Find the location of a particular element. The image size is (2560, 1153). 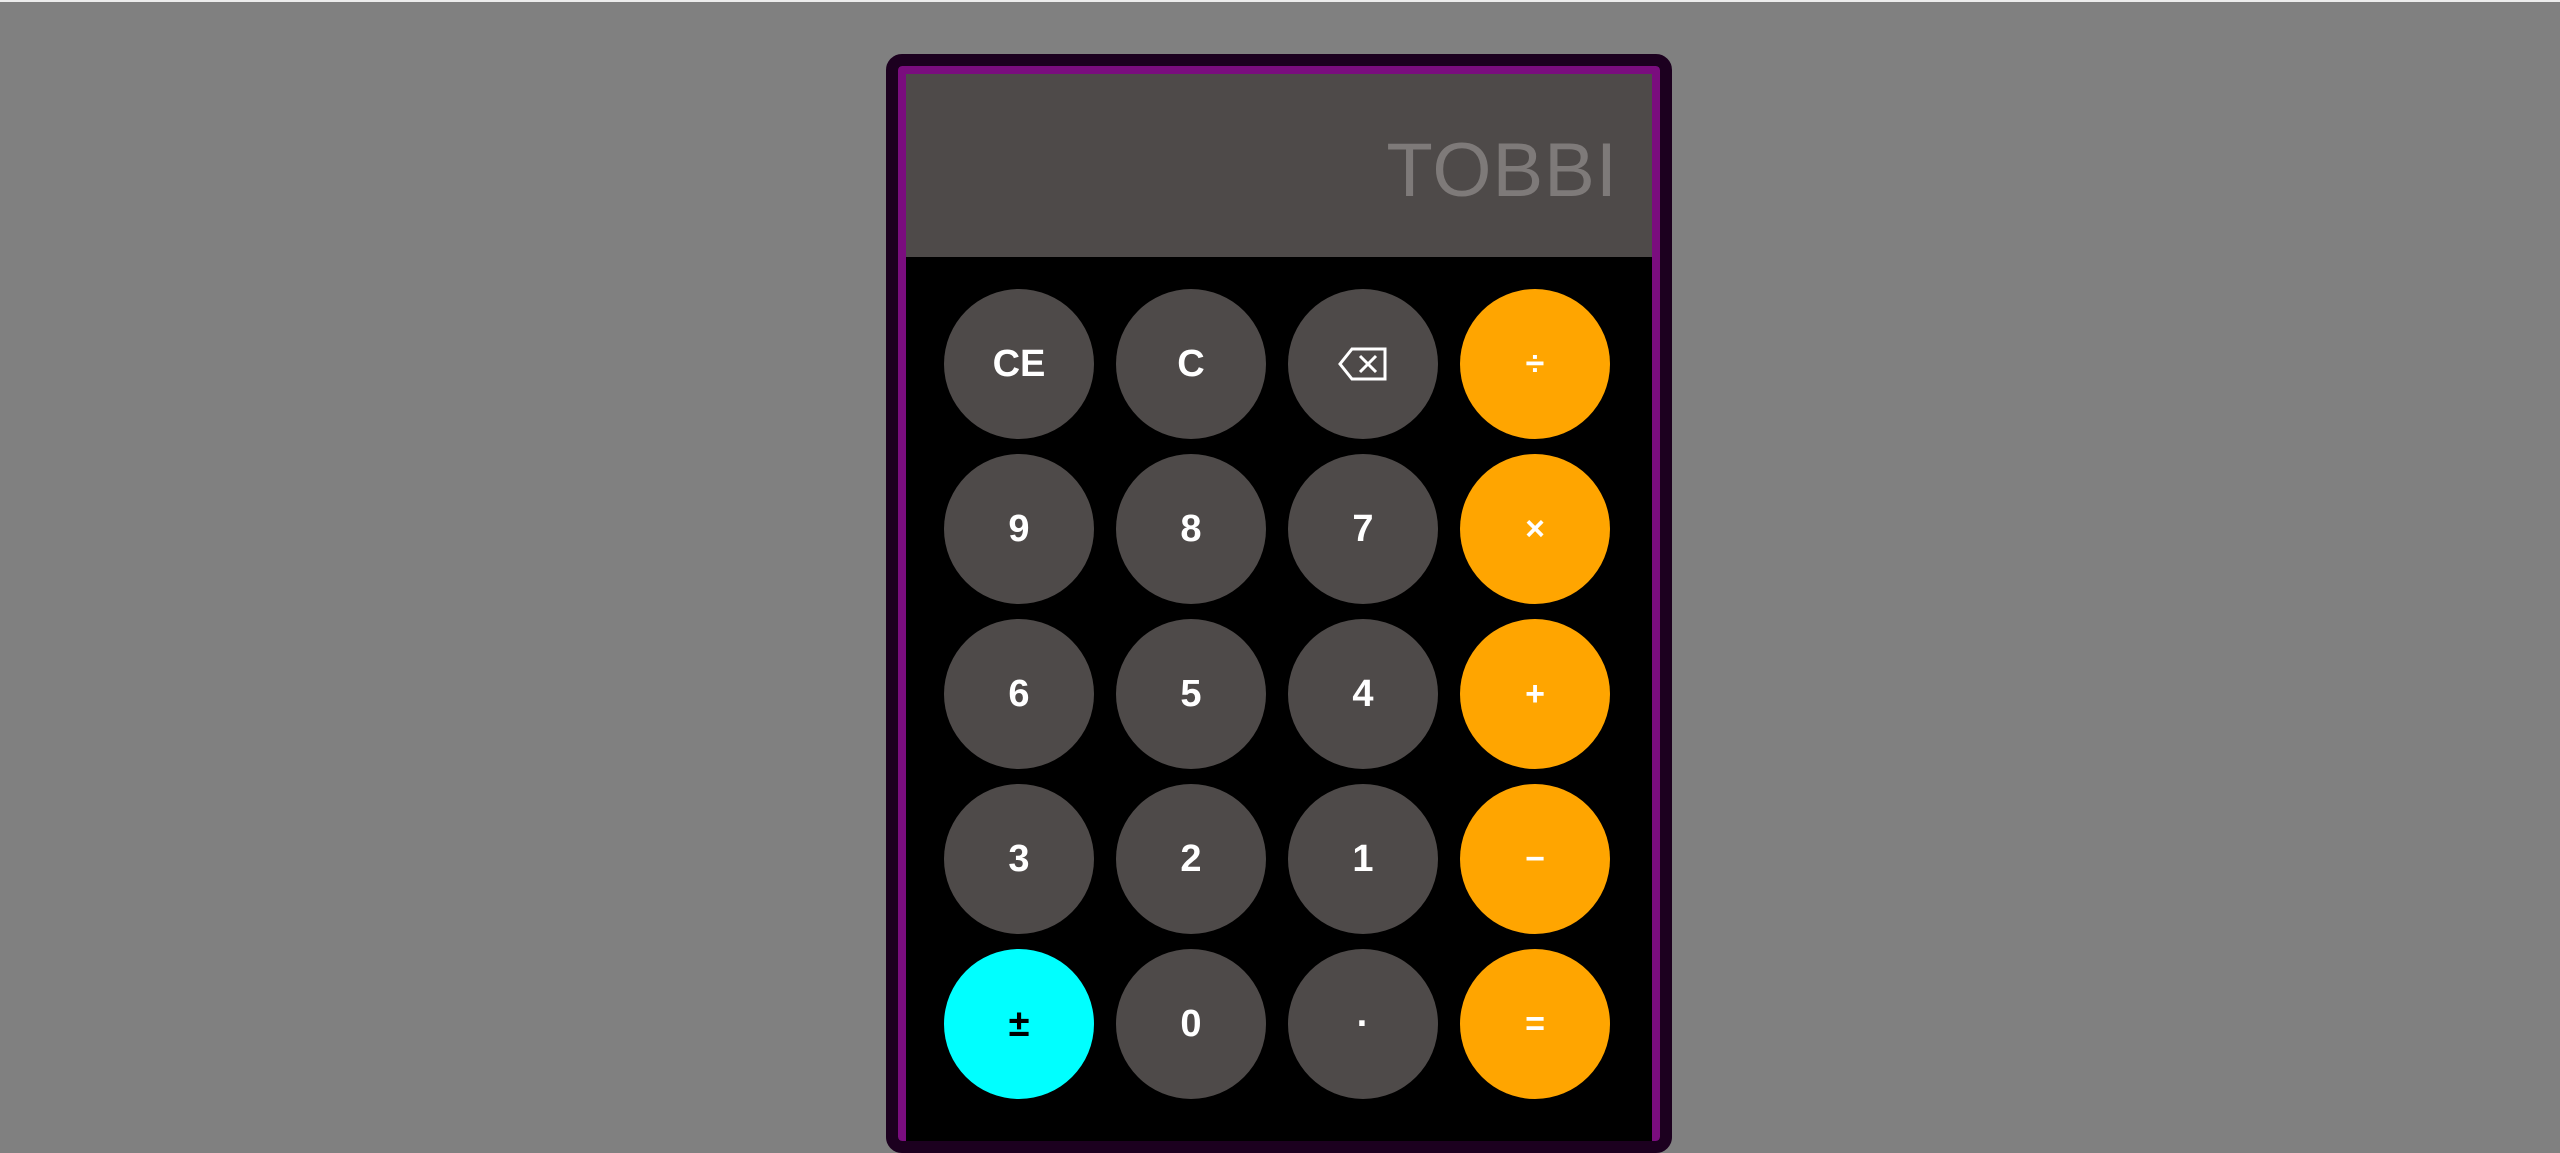

equals-button: = is located at coordinates (1535, 1024).